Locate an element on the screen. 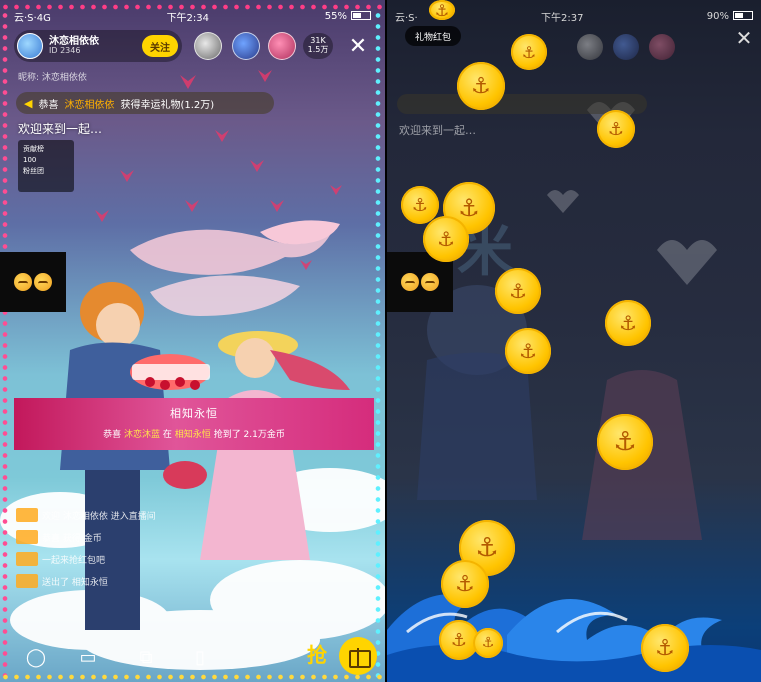 This screenshot has height=682, width=761. stat-line: 贡献榜 is located at coordinates (33, 149).